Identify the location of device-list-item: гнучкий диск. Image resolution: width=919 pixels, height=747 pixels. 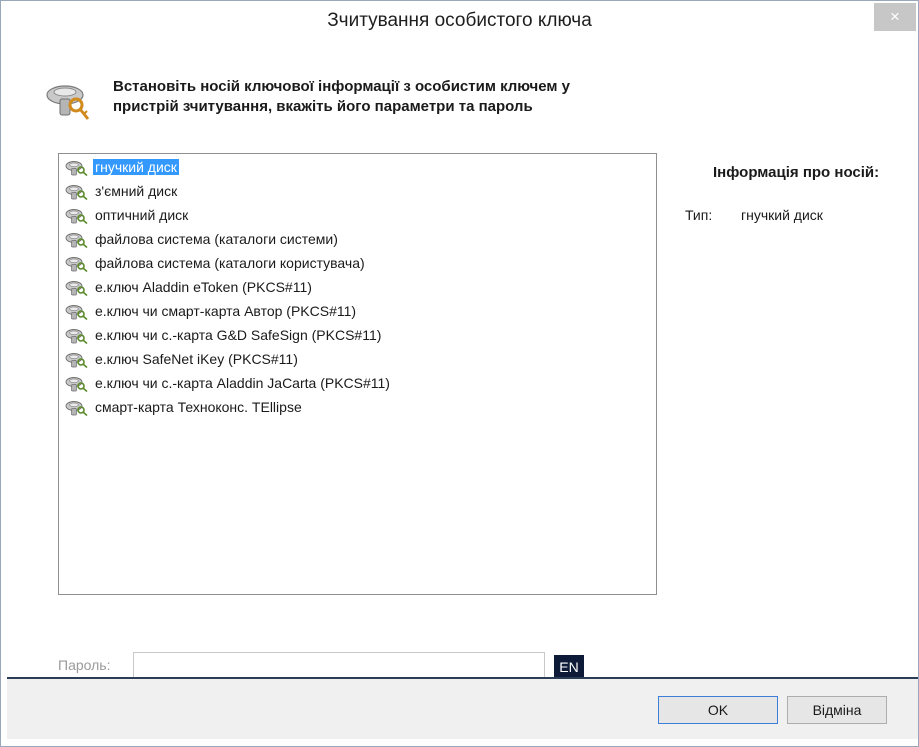
(357, 166).